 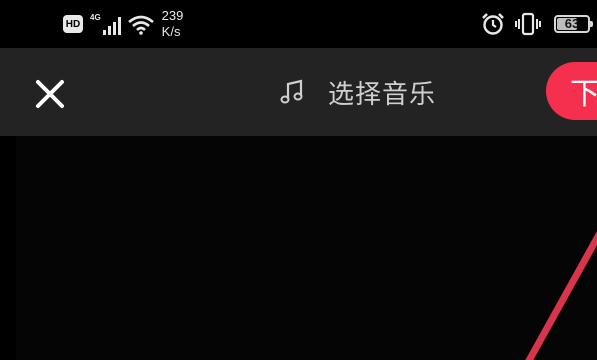 What do you see at coordinates (95, 17) in the screenshot?
I see `network-type-label: 4G` at bounding box center [95, 17].